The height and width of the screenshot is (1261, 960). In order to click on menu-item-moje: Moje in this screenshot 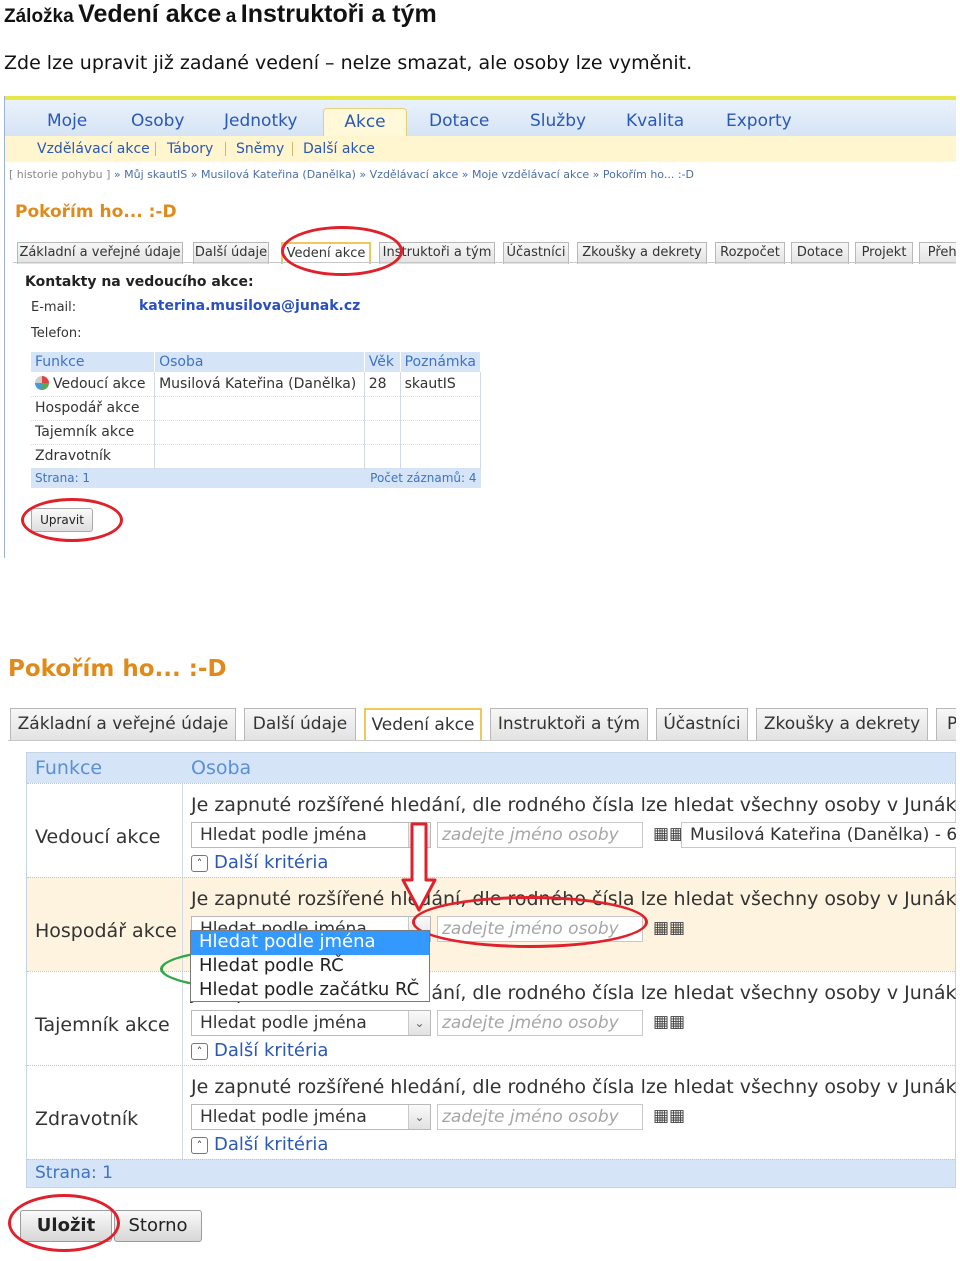, I will do `click(67, 122)`.